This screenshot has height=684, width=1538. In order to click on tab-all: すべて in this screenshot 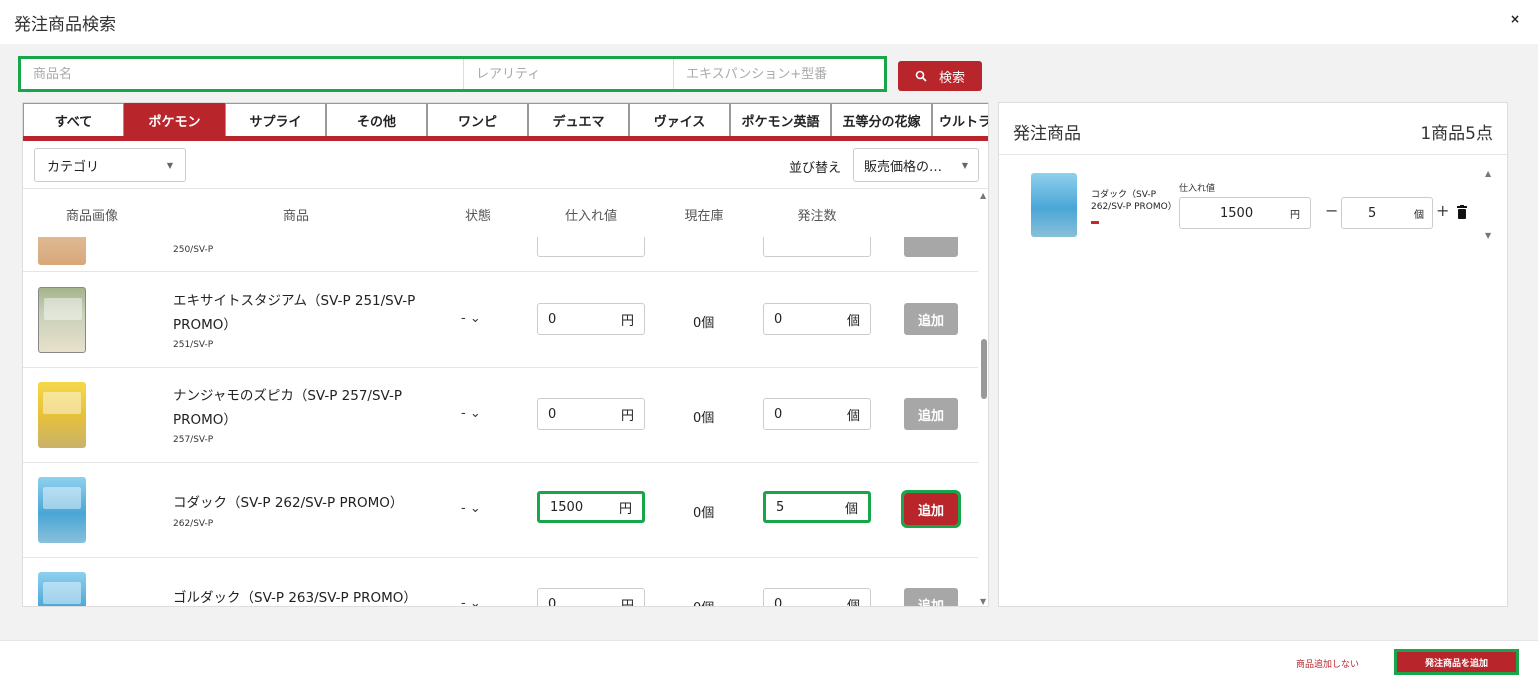, I will do `click(73, 119)`.